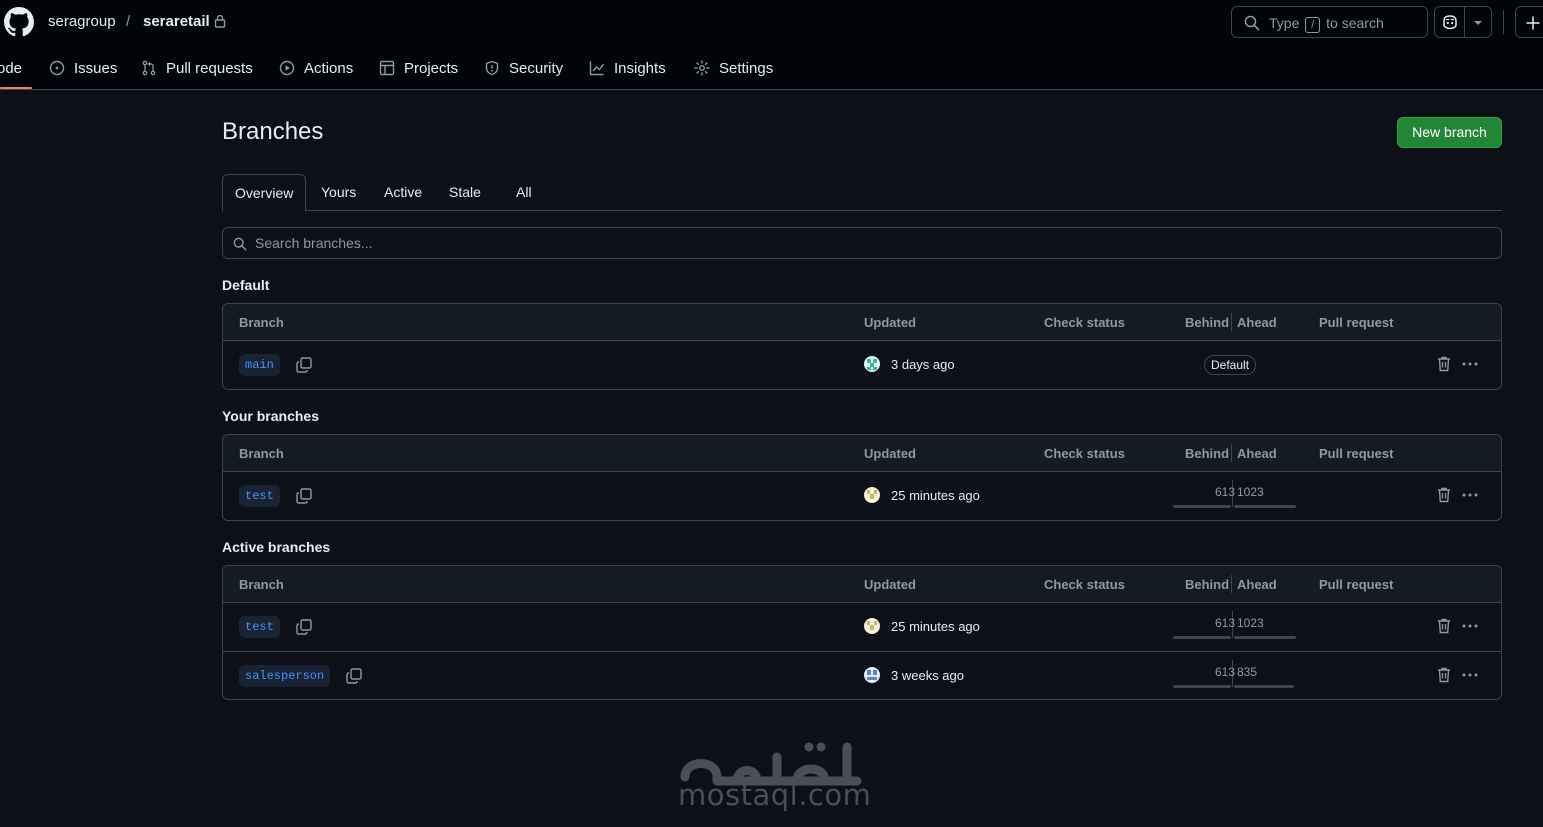 The height and width of the screenshot is (827, 1543). What do you see at coordinates (259, 365) in the screenshot?
I see `branch-name: main` at bounding box center [259, 365].